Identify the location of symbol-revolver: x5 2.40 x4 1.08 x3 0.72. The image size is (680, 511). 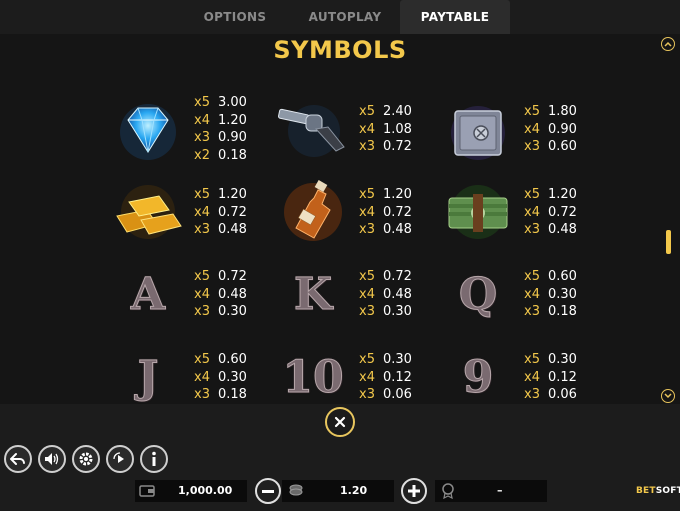
(368, 139).